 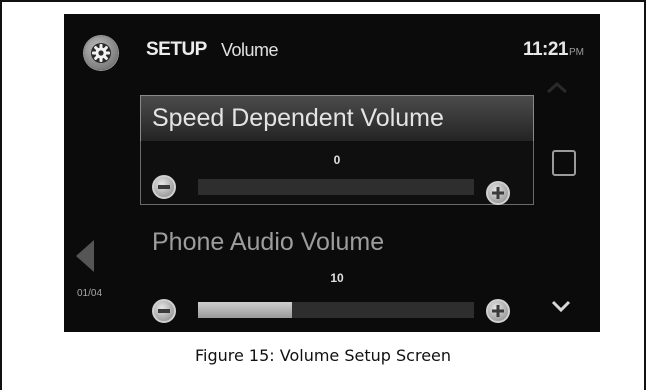 I want to click on setting-label: Phone Audio Volume, so click(x=268, y=242).